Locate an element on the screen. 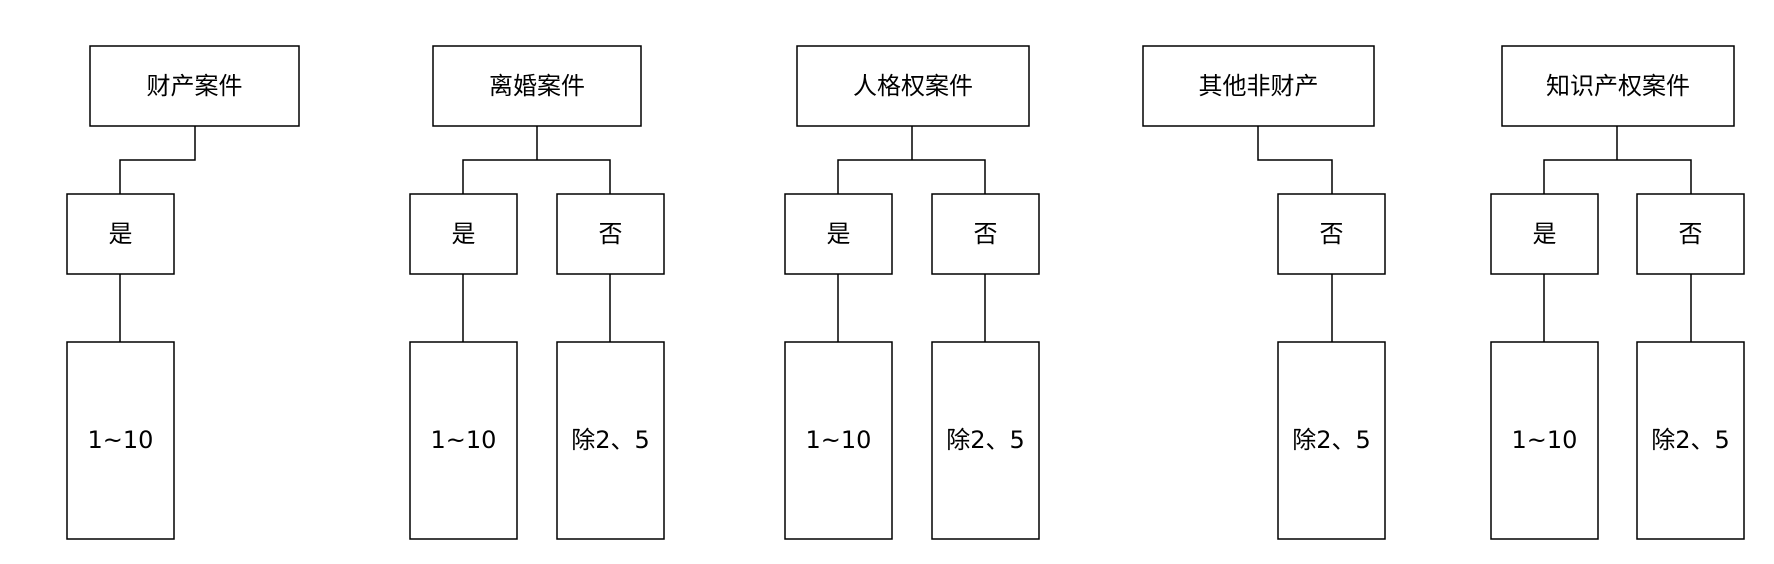  root-label: 其他非财产 is located at coordinates (1259, 86).